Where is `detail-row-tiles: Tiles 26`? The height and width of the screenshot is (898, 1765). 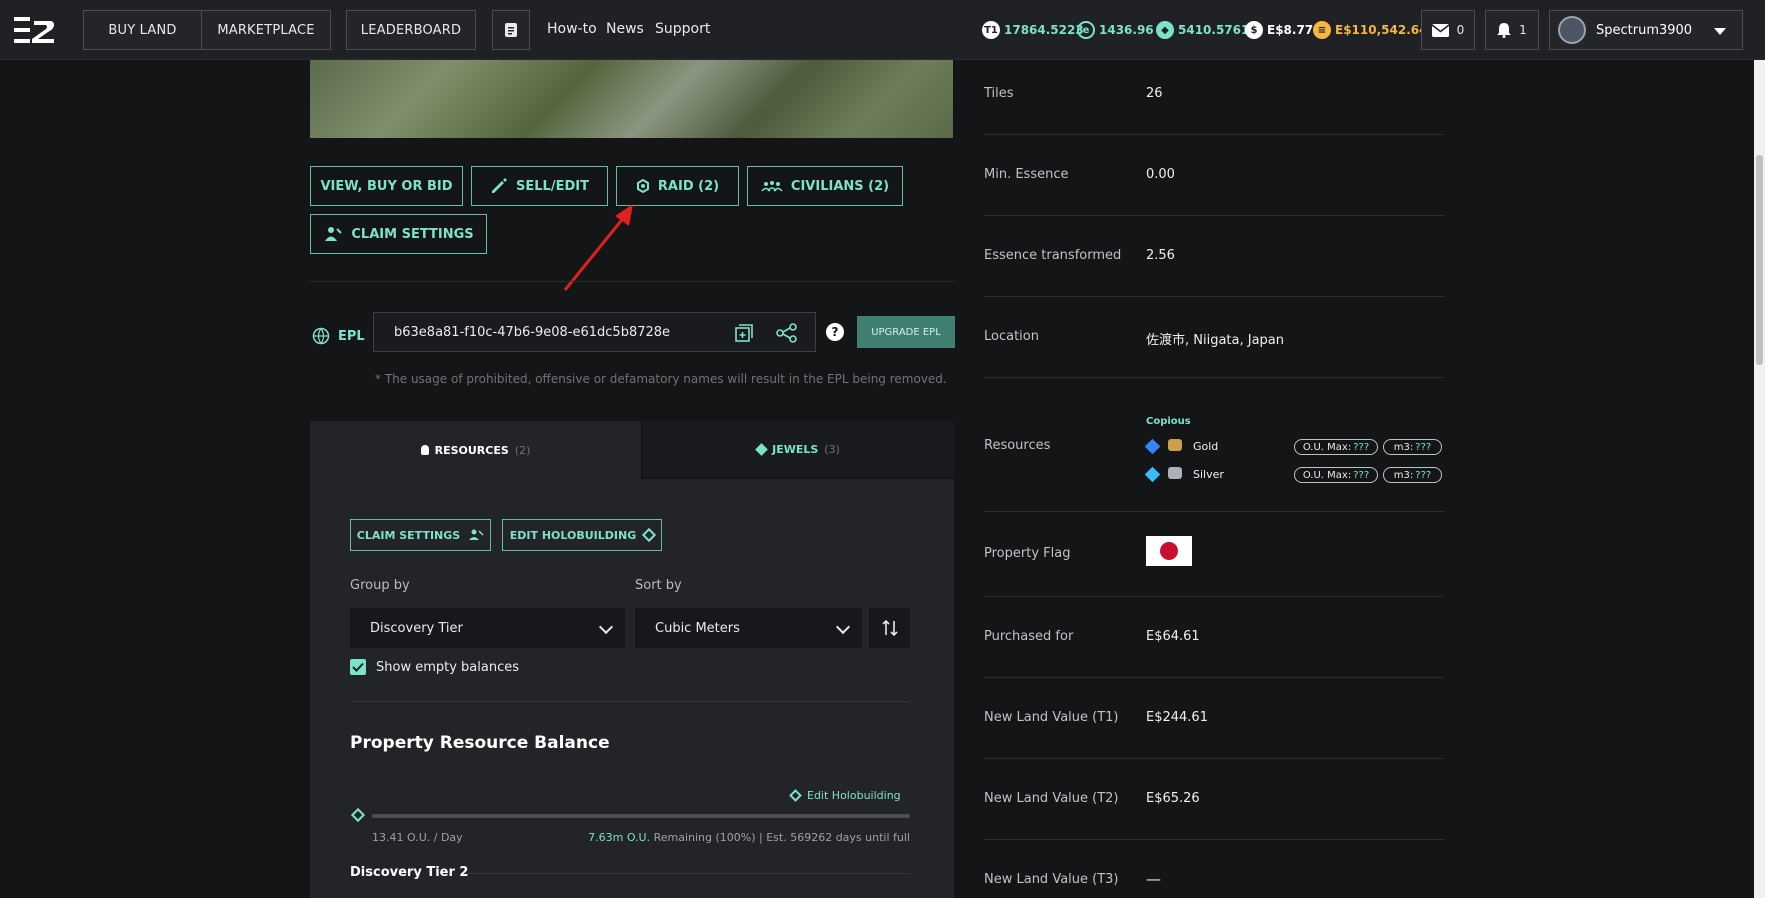 detail-row-tiles: Tiles 26 is located at coordinates (1214, 97).